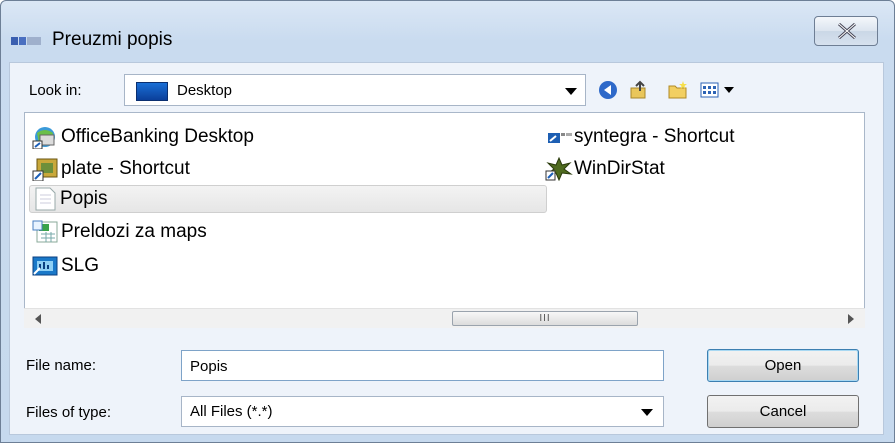 Image resolution: width=895 pixels, height=443 pixels. Describe the element at coordinates (851, 319) in the screenshot. I see `scroll-right-icon` at that location.